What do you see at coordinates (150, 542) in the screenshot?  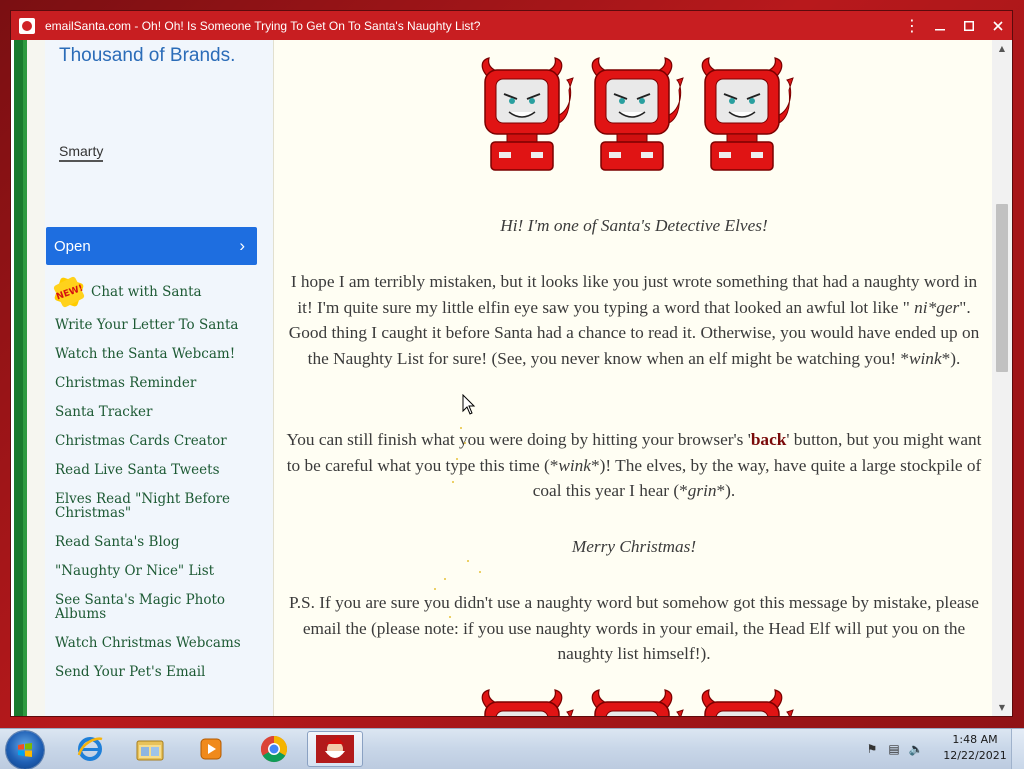 I see `sidebar-item-santas-blog: Read Santa's Blog` at bounding box center [150, 542].